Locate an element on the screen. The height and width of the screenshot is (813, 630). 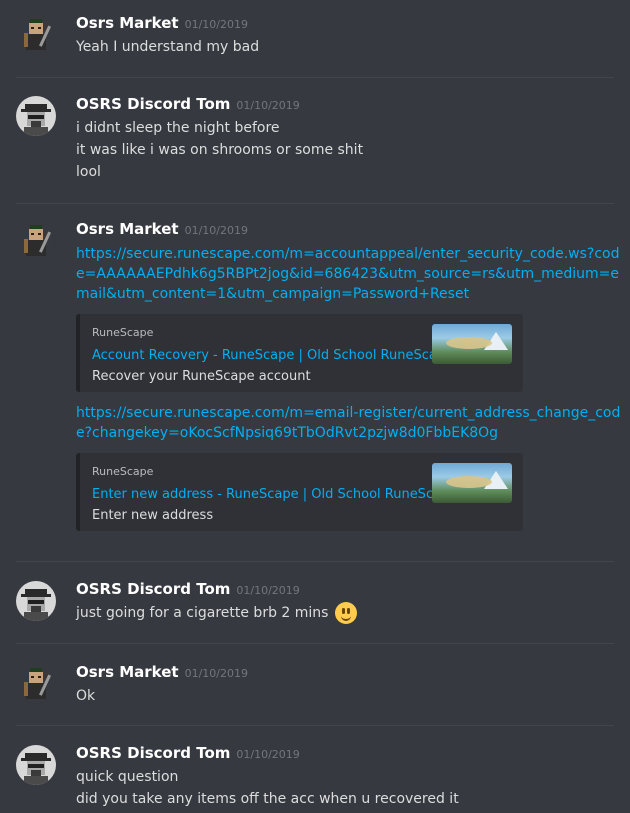
message-text: Yeah I understand my bad is located at coordinates (168, 47).